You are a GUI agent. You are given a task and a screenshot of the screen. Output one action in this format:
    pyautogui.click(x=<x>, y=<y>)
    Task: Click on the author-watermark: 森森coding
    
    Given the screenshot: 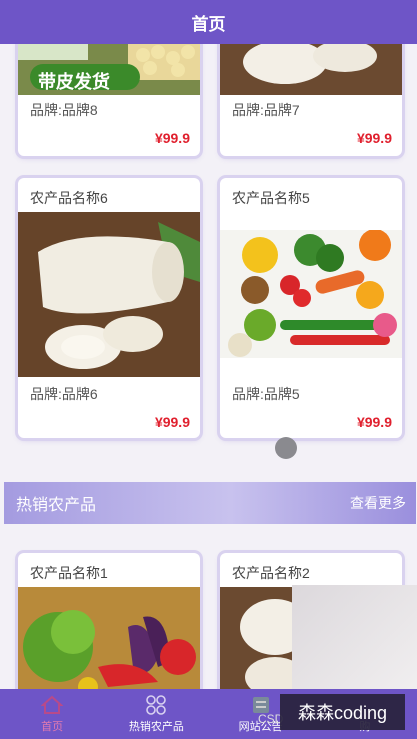 What is the action you would take?
    pyautogui.click(x=342, y=712)
    